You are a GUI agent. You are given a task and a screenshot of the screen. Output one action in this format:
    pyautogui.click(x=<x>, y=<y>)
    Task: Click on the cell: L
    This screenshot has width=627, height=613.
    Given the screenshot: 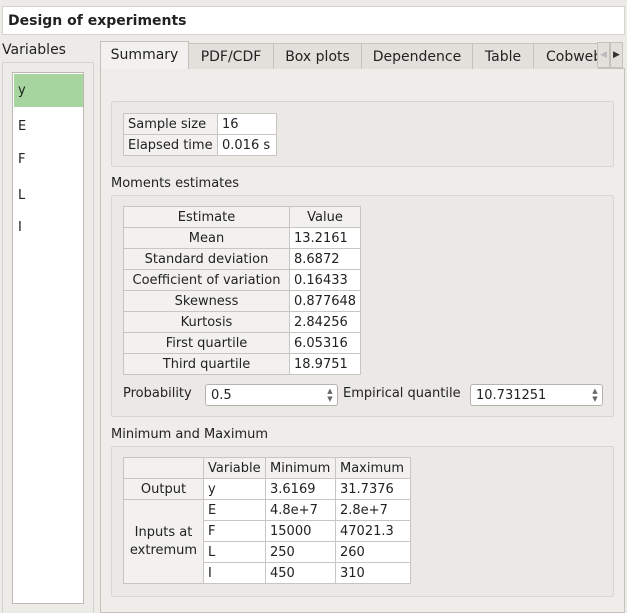 What is the action you would take?
    pyautogui.click(x=234, y=552)
    